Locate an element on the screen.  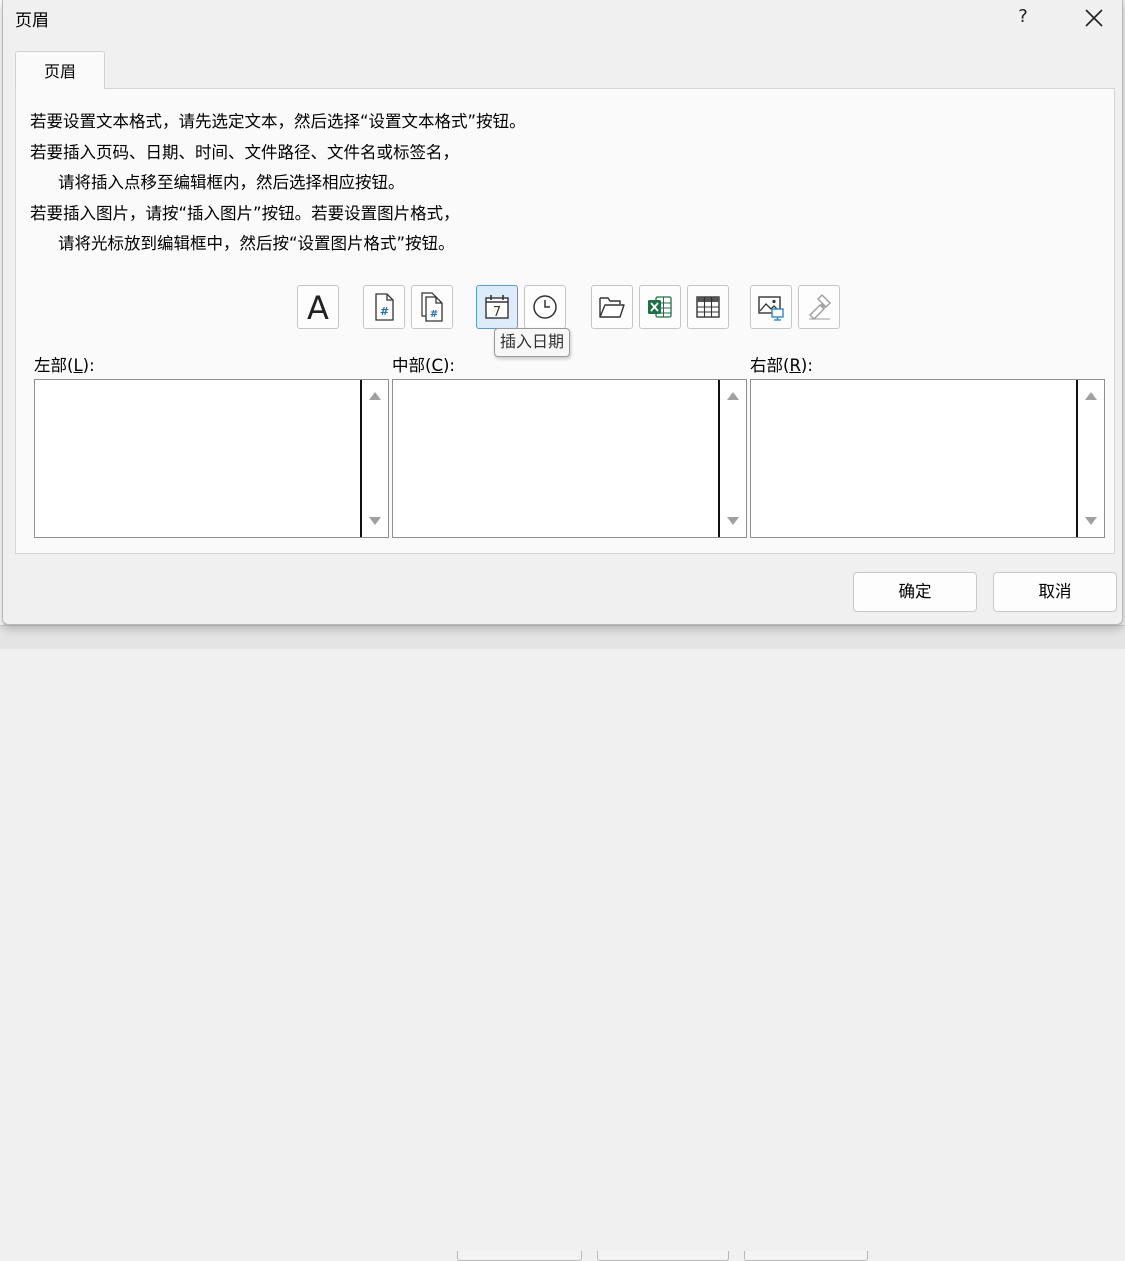
ok-button: 确定 is located at coordinates (915, 592).